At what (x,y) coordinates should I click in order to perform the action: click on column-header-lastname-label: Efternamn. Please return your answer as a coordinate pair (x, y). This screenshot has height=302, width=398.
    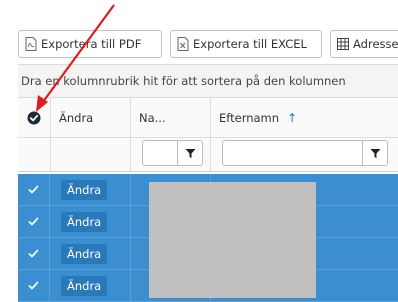
    Looking at the image, I should click on (249, 117).